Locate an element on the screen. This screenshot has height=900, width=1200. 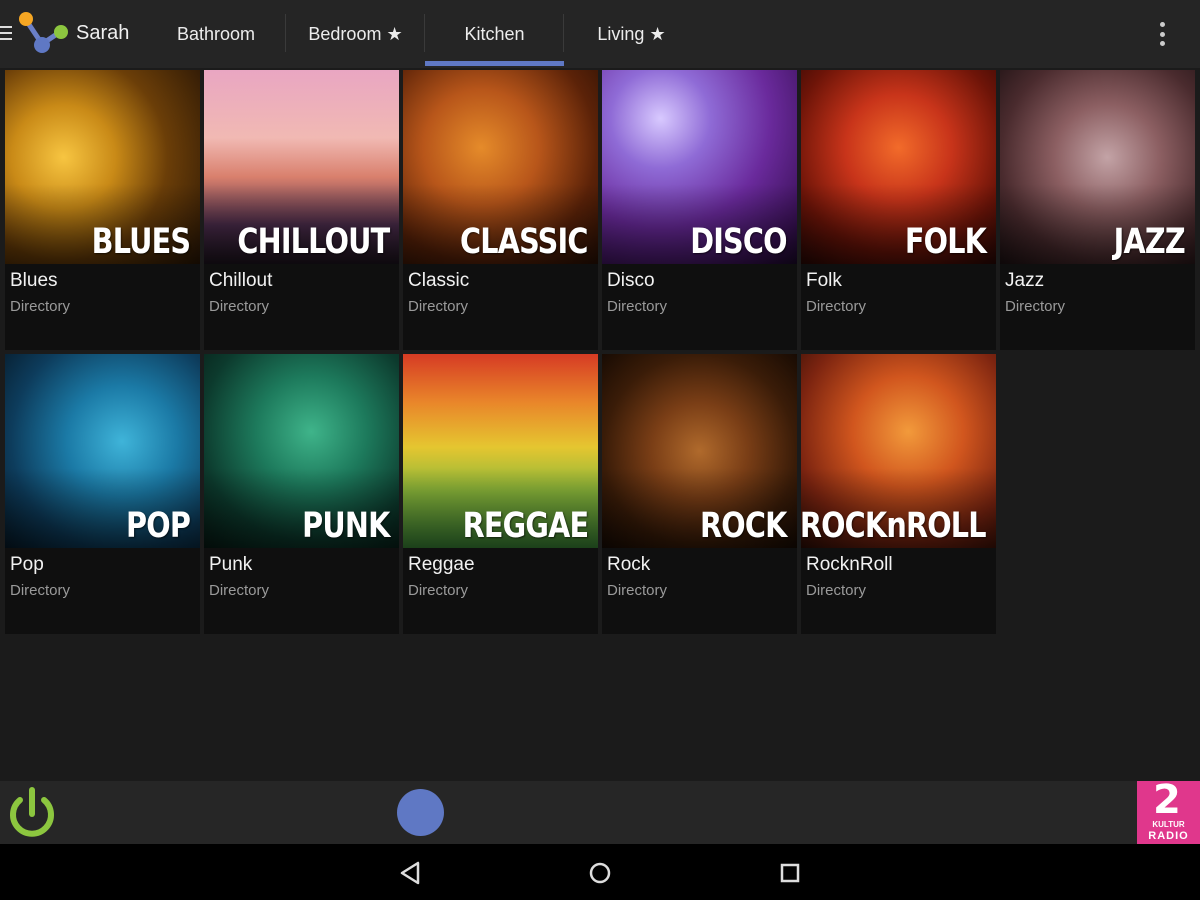
genre-card-folk: FOLK Folk Directory is located at coordinates (898, 210).